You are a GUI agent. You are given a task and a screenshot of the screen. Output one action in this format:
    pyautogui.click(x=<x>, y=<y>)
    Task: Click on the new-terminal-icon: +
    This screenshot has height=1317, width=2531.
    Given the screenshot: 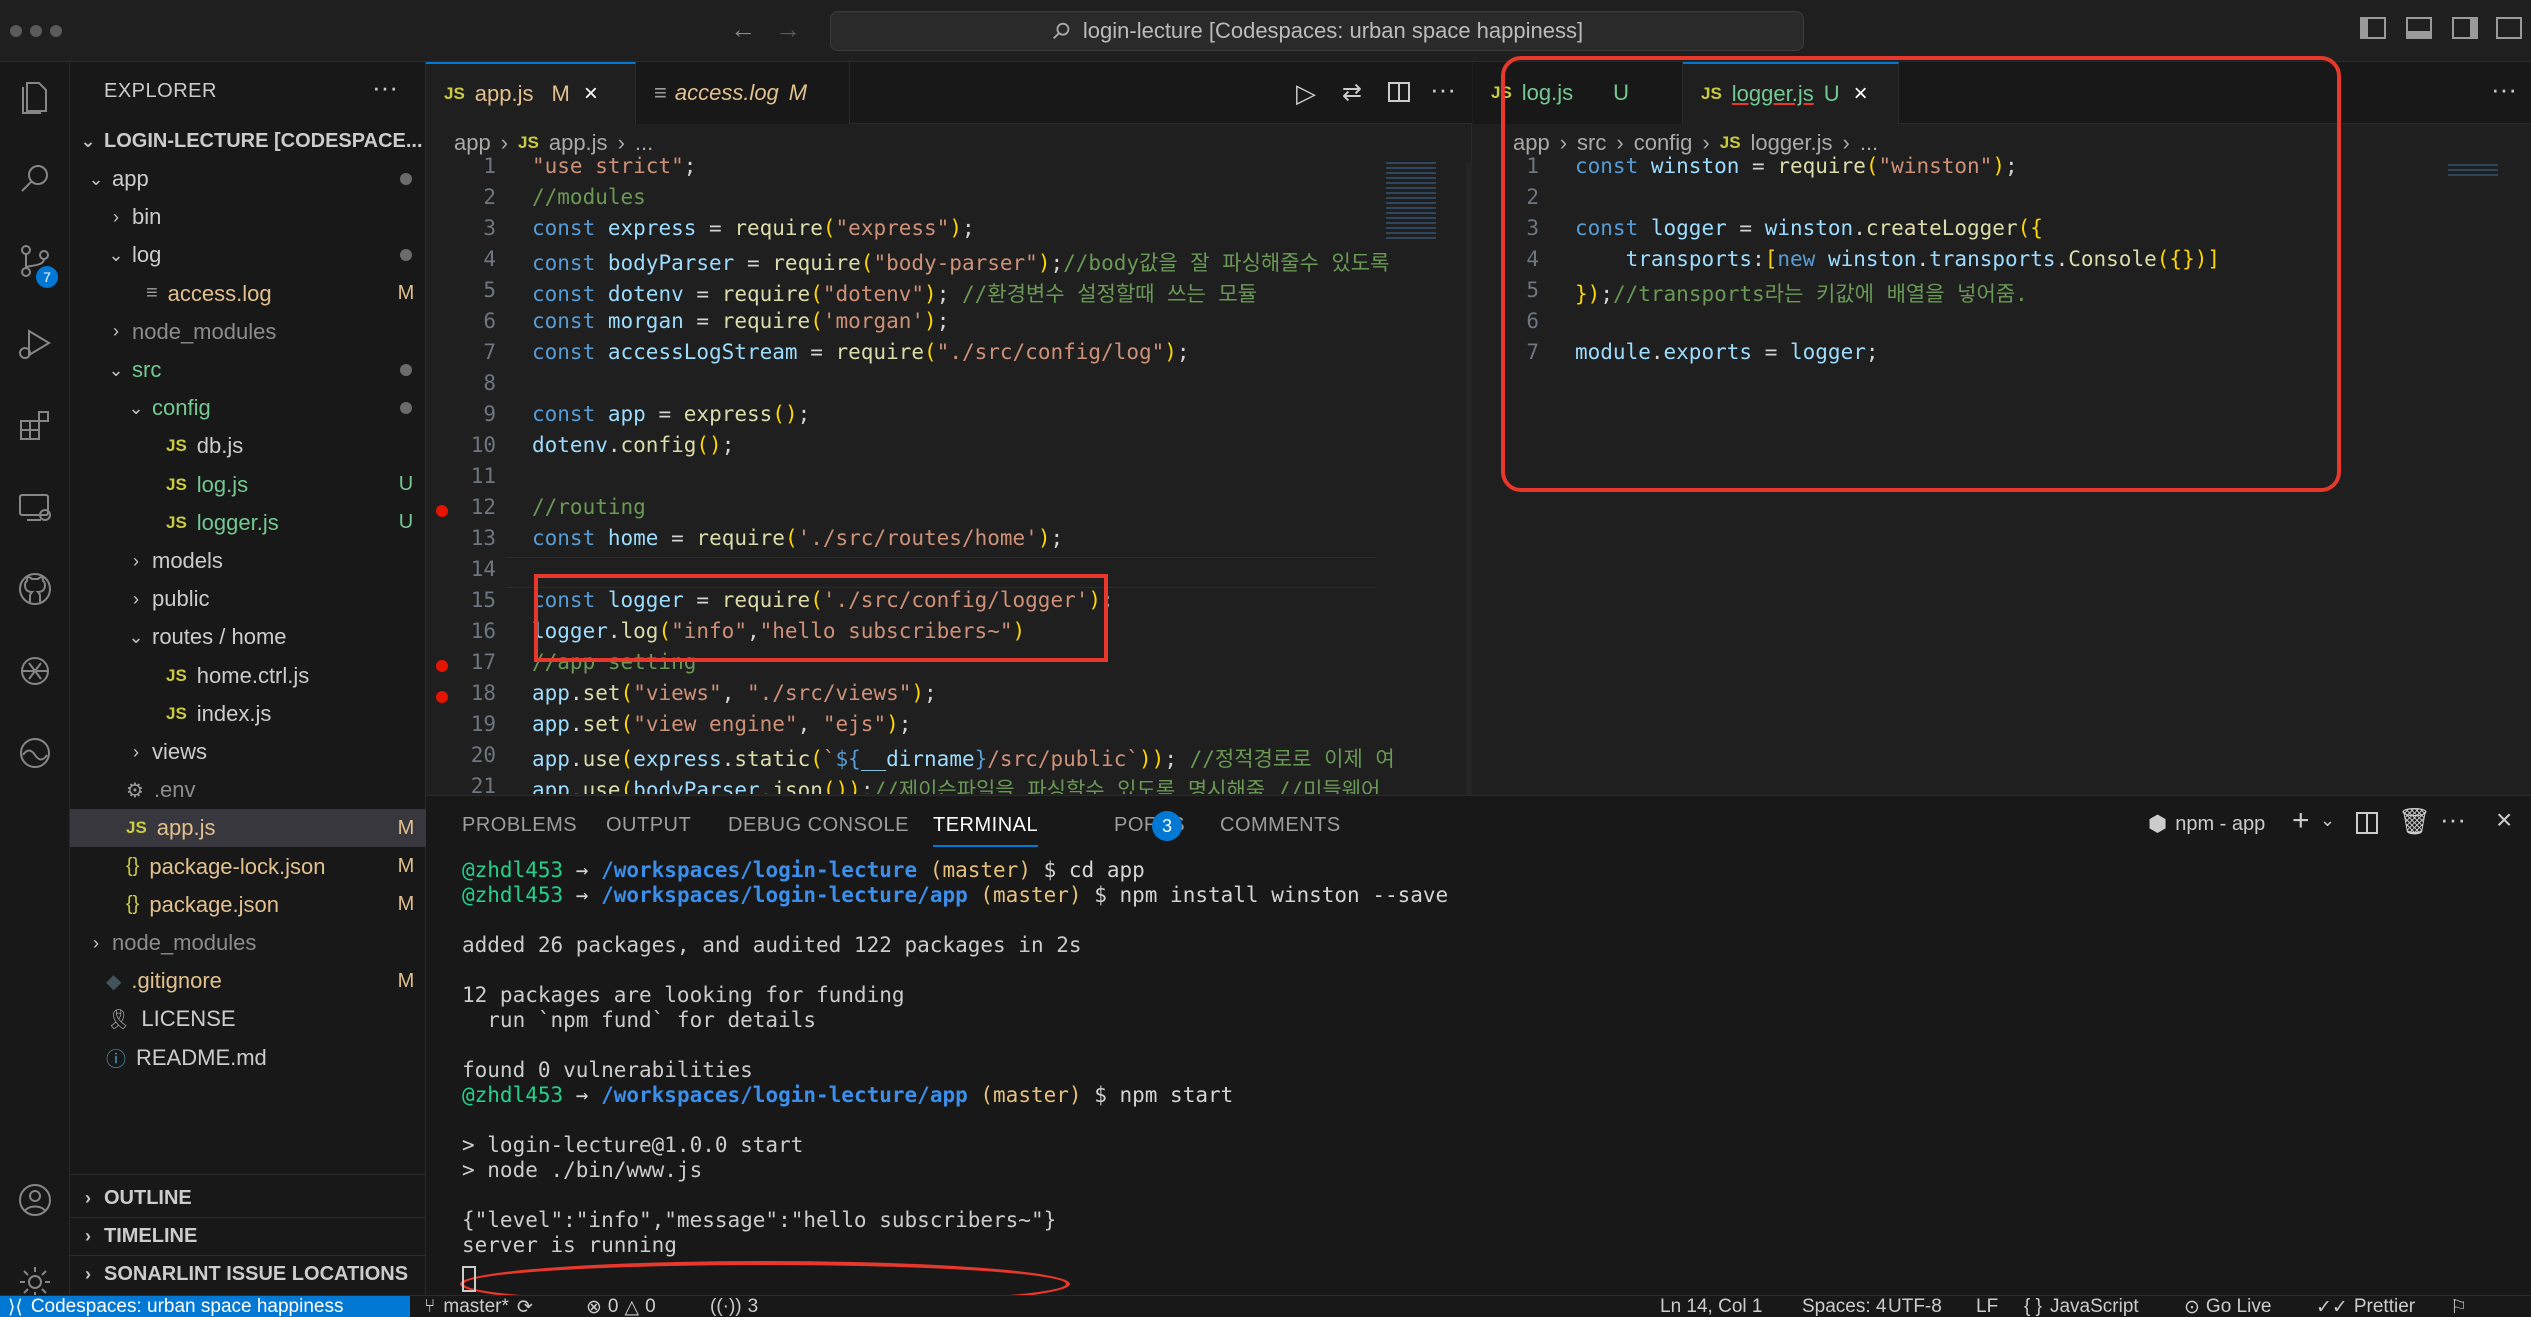 What is the action you would take?
    pyautogui.click(x=2301, y=821)
    